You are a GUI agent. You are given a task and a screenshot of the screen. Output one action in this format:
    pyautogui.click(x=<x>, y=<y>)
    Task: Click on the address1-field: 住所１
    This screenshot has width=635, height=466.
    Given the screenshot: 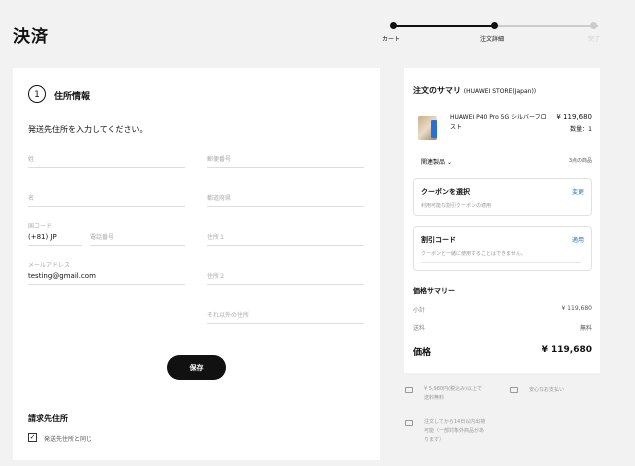 What is the action you would take?
    pyautogui.click(x=285, y=238)
    